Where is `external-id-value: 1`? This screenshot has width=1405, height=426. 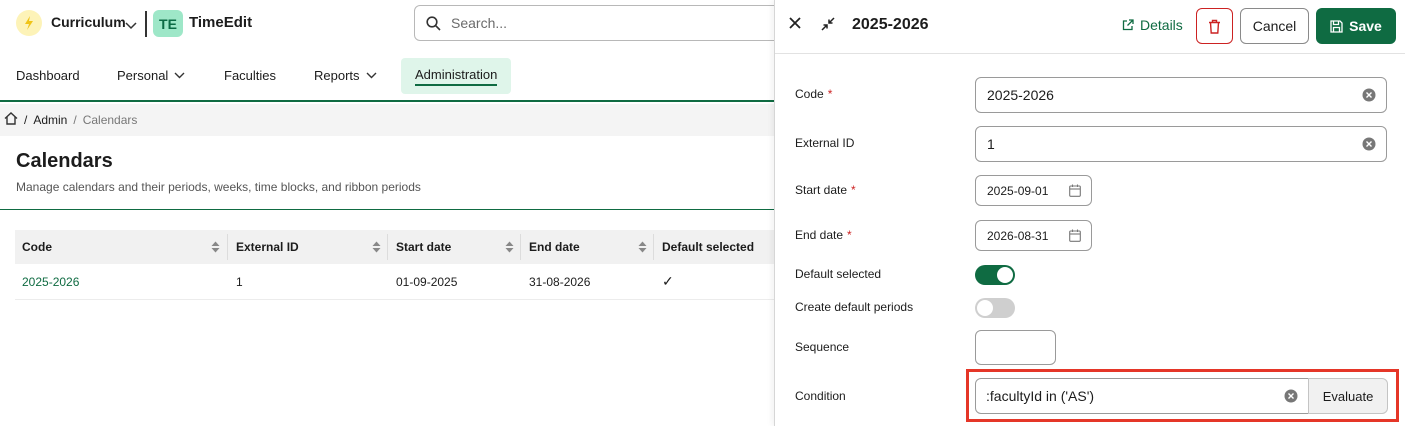 external-id-value: 1 is located at coordinates (991, 144).